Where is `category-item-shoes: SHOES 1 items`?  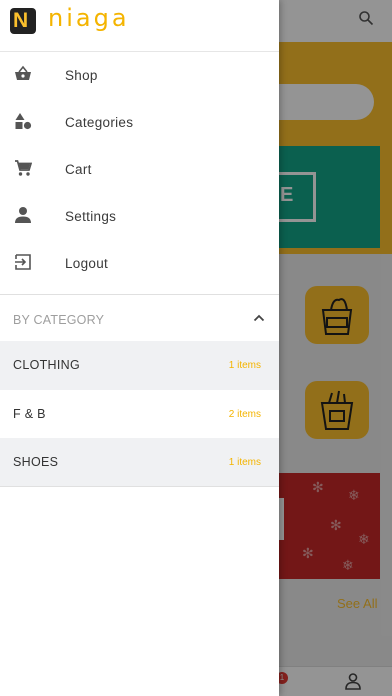
category-item-shoes: SHOES 1 items is located at coordinates (139, 462).